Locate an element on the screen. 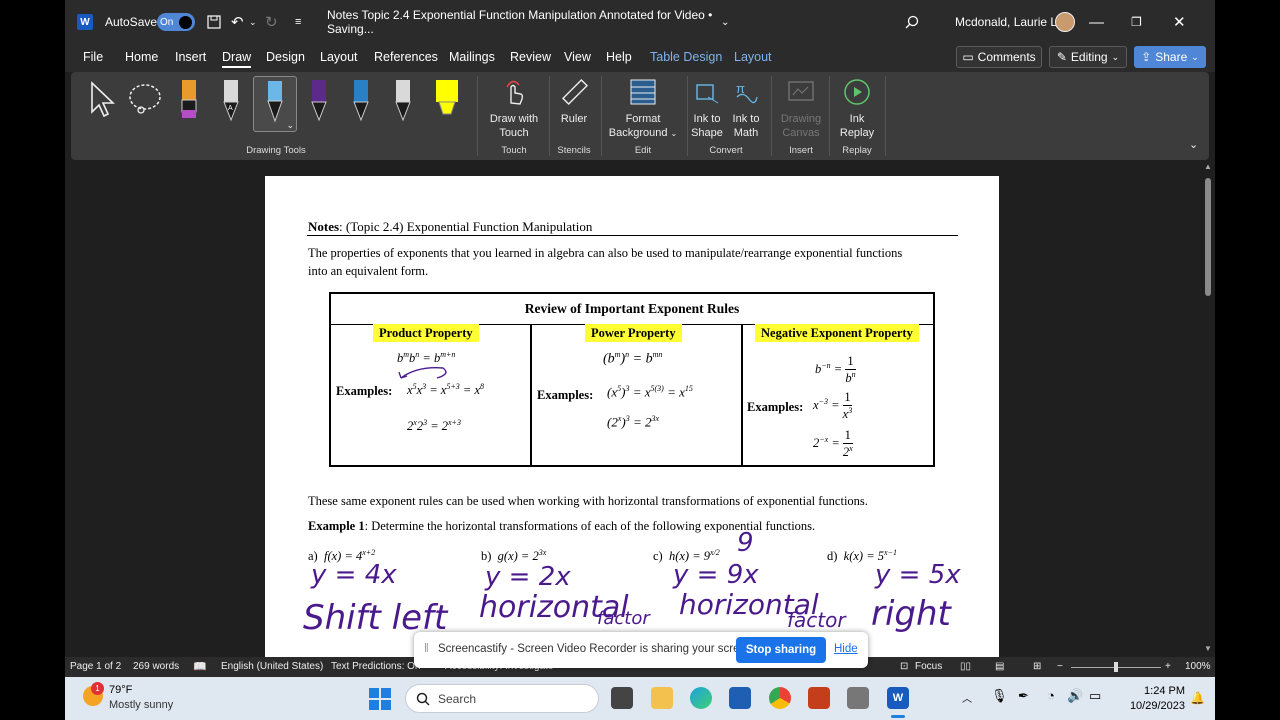  web-layout-icon: ⊞ is located at coordinates (1037, 666).